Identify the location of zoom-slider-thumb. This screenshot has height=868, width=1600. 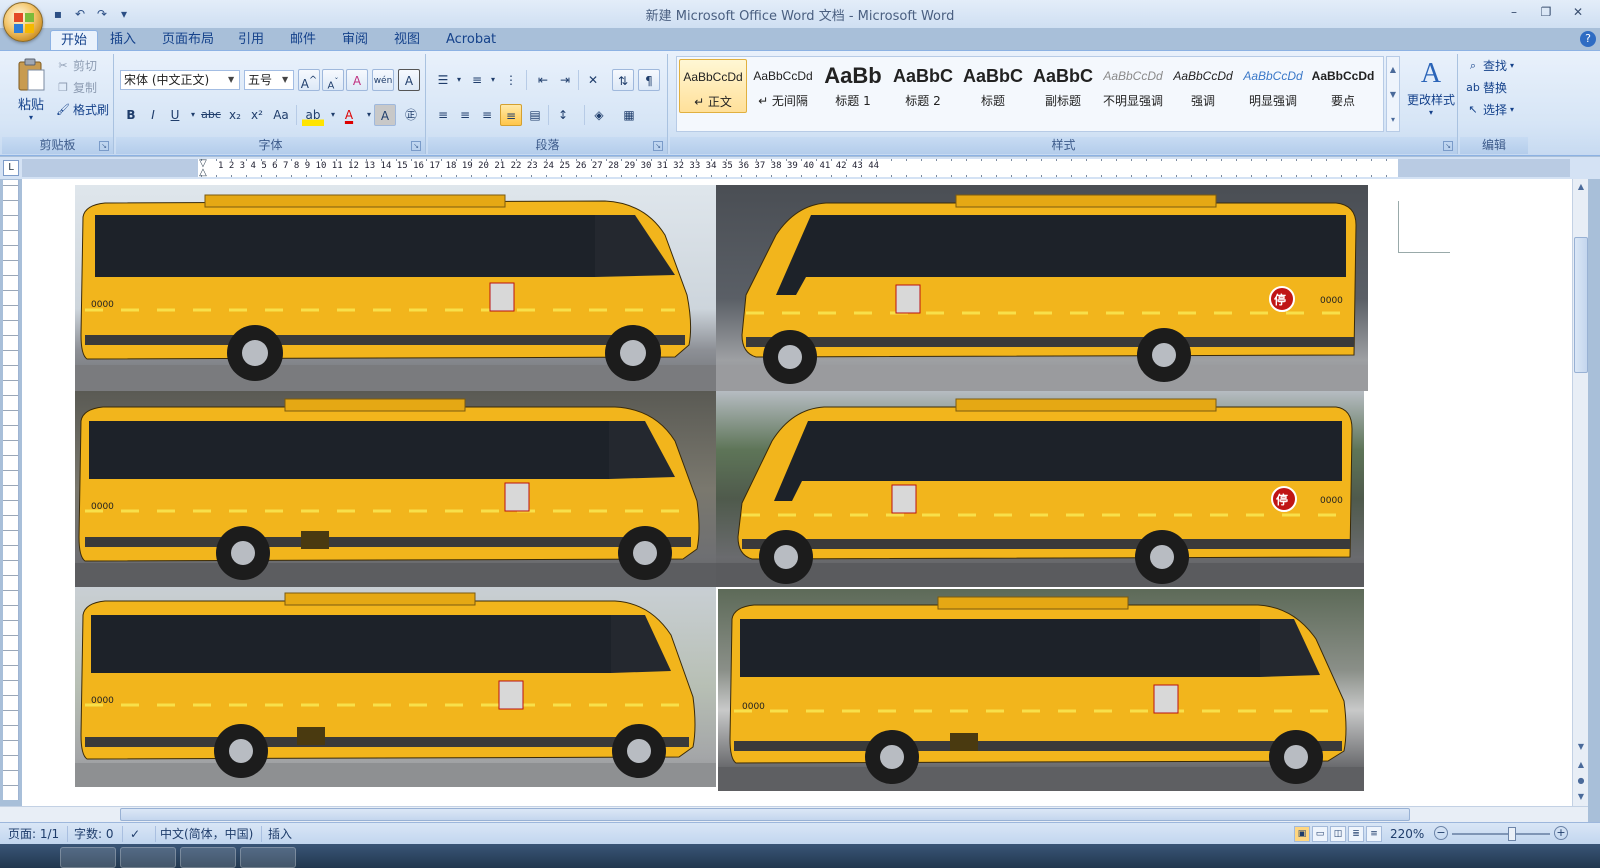
(1512, 834).